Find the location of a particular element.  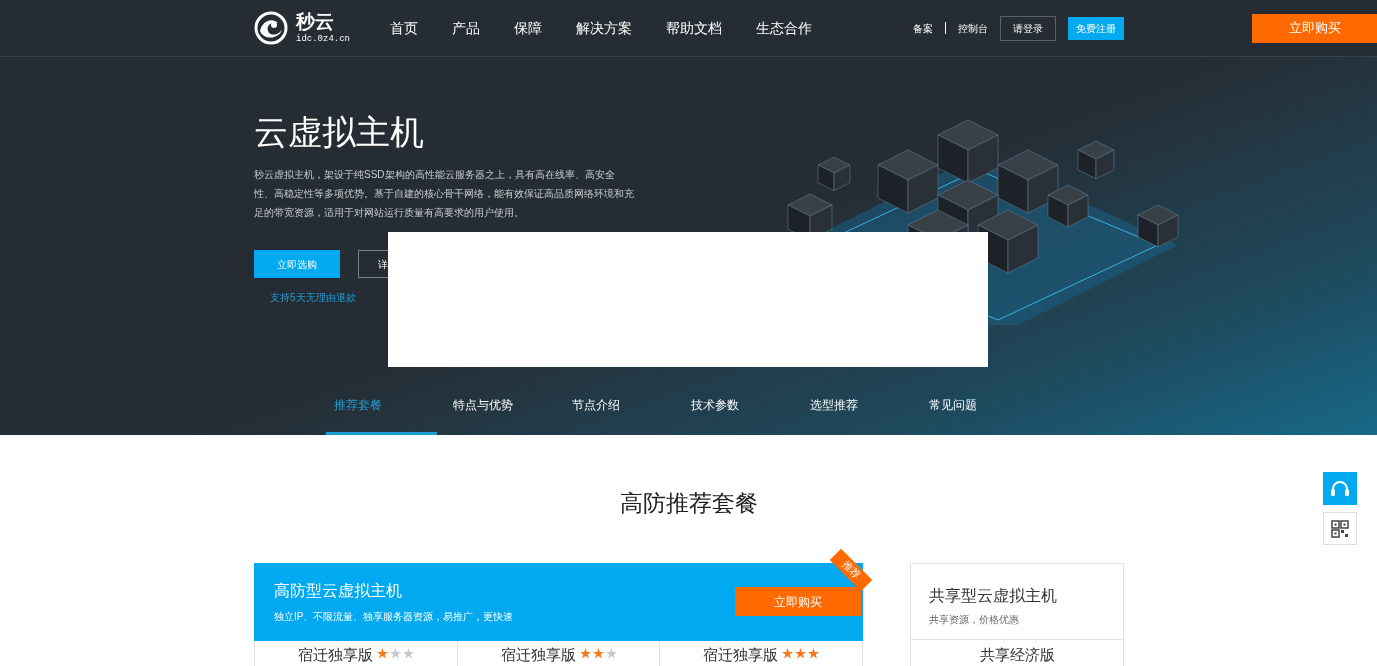

section-tab: 节点介绍 is located at coordinates (619, 415).